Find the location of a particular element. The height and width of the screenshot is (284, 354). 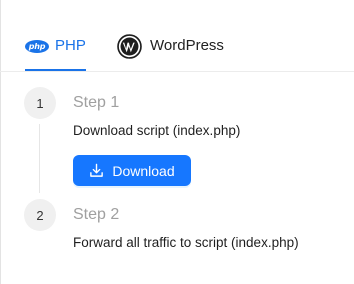

step-1-number: 1 is located at coordinates (40, 103).